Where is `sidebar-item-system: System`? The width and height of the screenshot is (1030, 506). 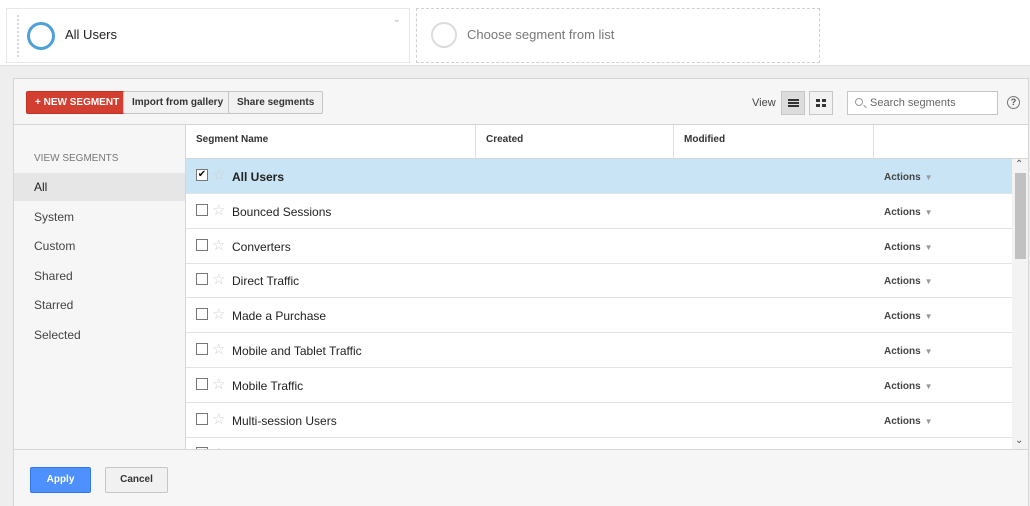
sidebar-item-system: System is located at coordinates (99, 217).